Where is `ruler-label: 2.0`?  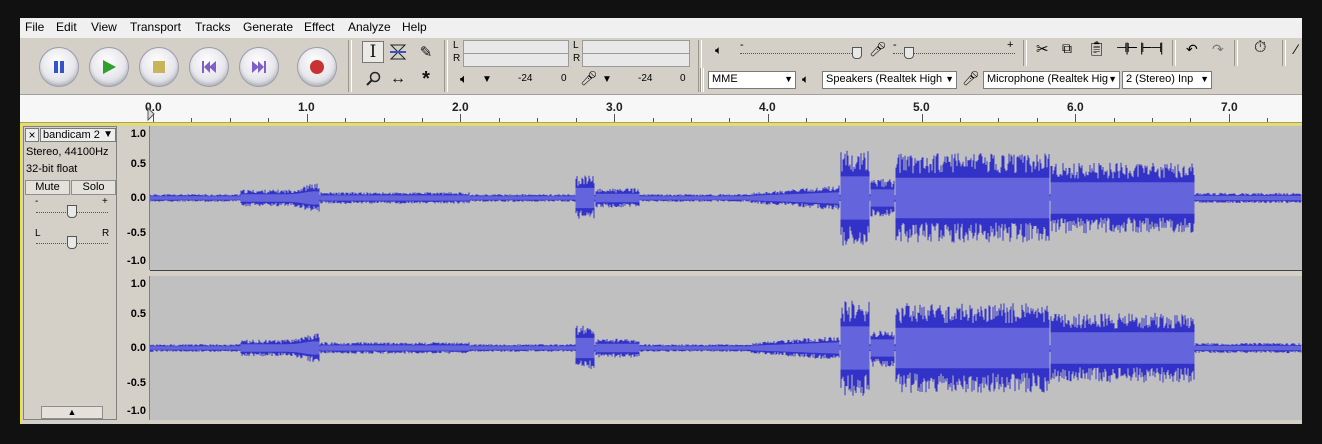 ruler-label: 2.0 is located at coordinates (460, 107).